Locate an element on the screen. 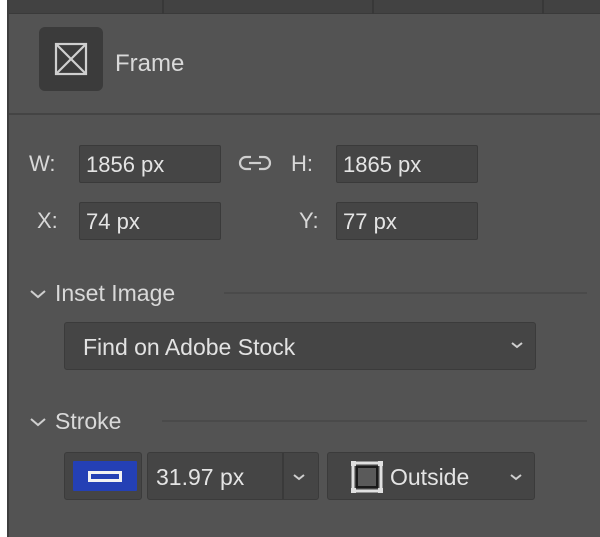 The height and width of the screenshot is (537, 600). stroke-section-label: Stroke is located at coordinates (88, 421).